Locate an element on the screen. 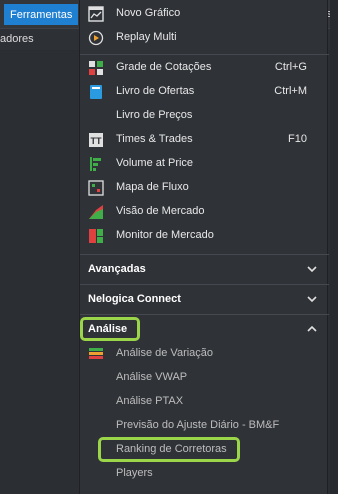 The height and width of the screenshot is (494, 338). menu-item-monitor-de-mercado: Monitor de Mercado is located at coordinates (204, 236).